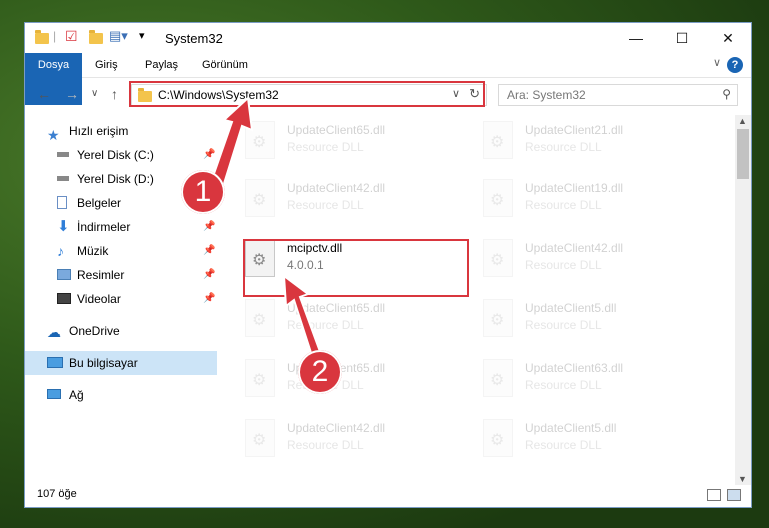 This screenshot has width=769, height=528. What do you see at coordinates (320, 372) in the screenshot?
I see `callout-badge-2: 2` at bounding box center [320, 372].